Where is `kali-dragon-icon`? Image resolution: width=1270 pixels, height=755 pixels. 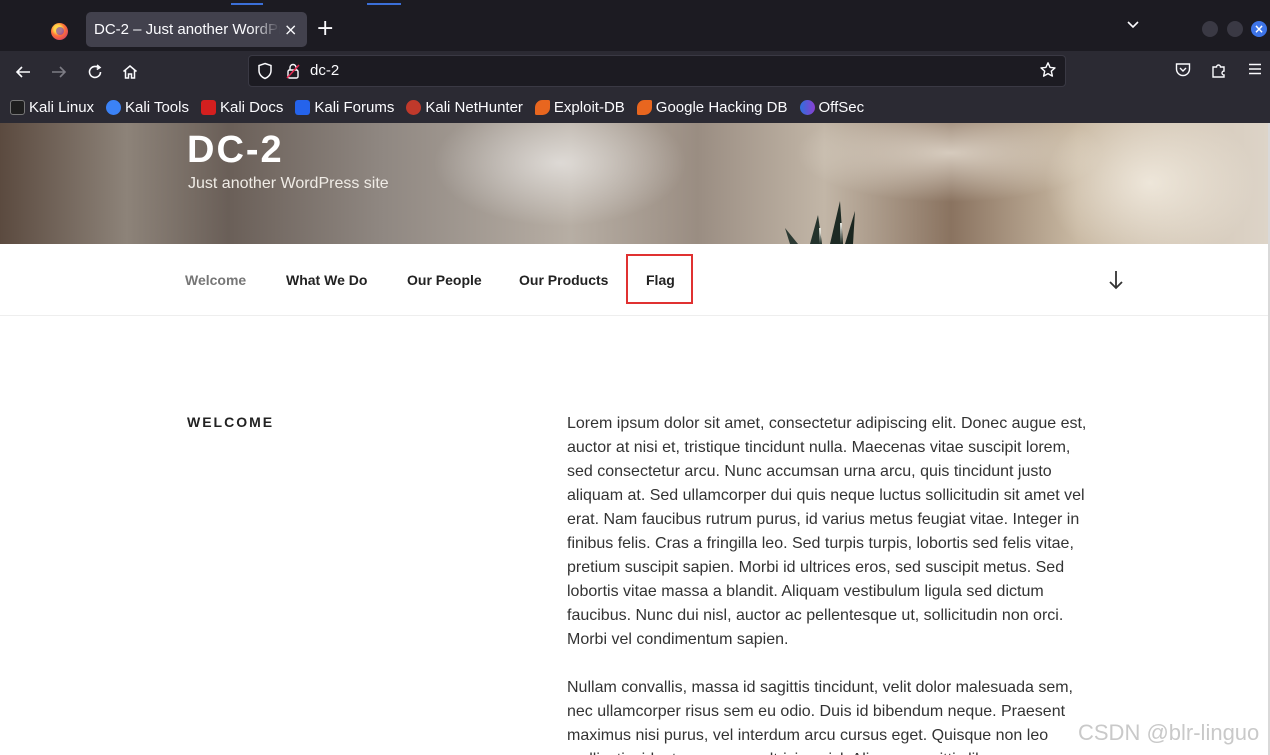
kali-dragon-icon is located at coordinates (17, 107).